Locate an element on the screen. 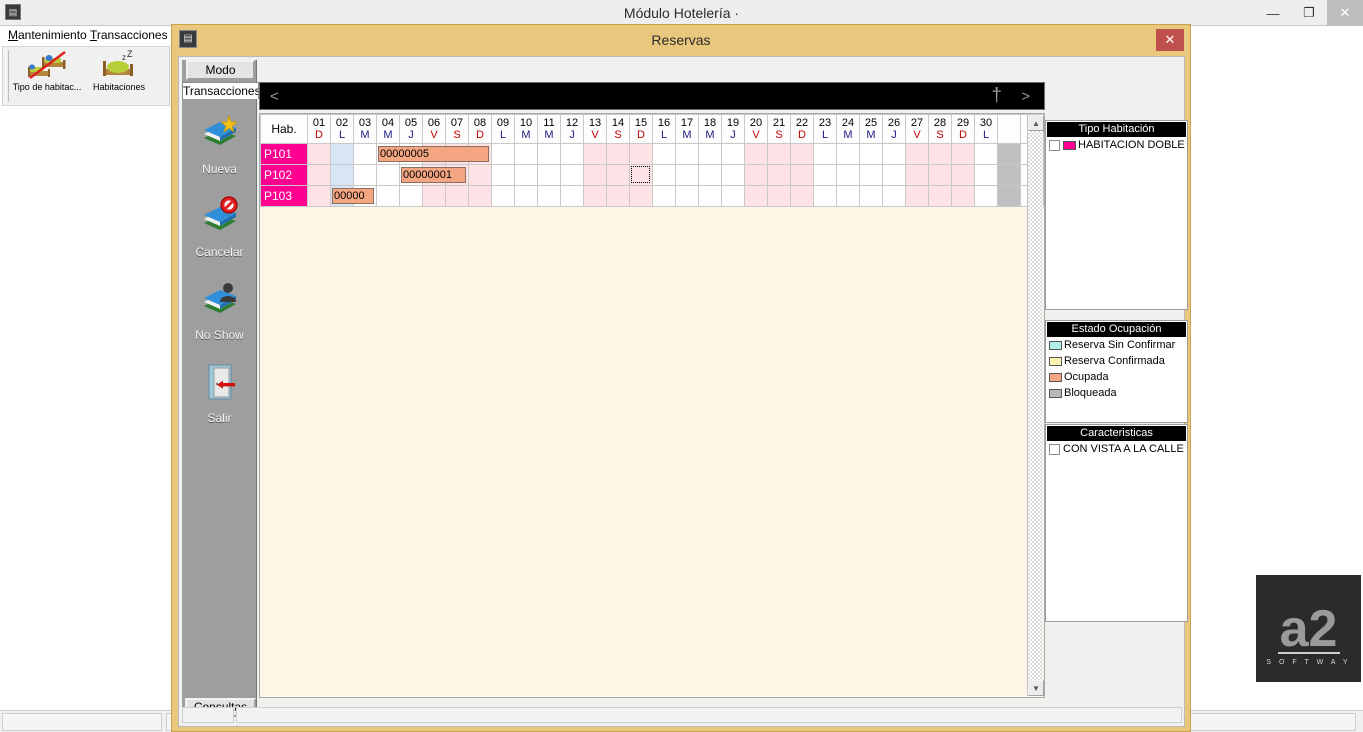  day-header-11: 11 M is located at coordinates (549, 129).